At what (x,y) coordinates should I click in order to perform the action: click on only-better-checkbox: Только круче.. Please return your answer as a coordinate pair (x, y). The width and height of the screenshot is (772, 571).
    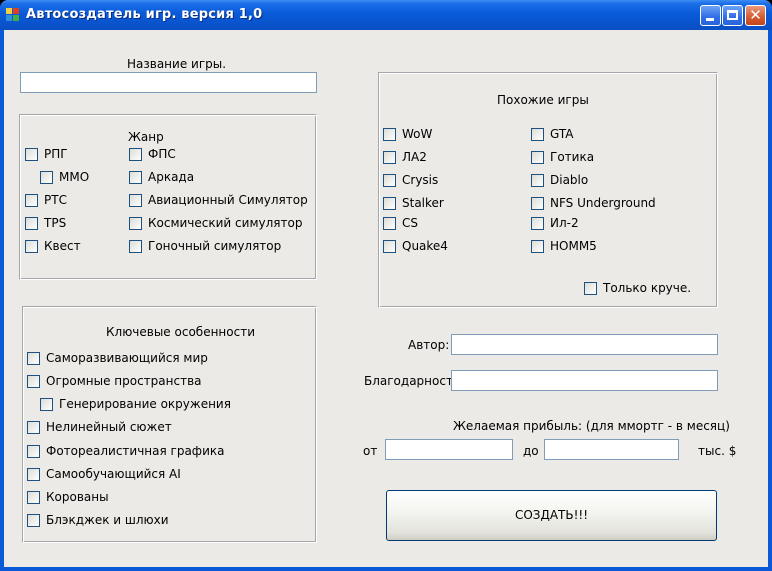
    Looking at the image, I should click on (637, 288).